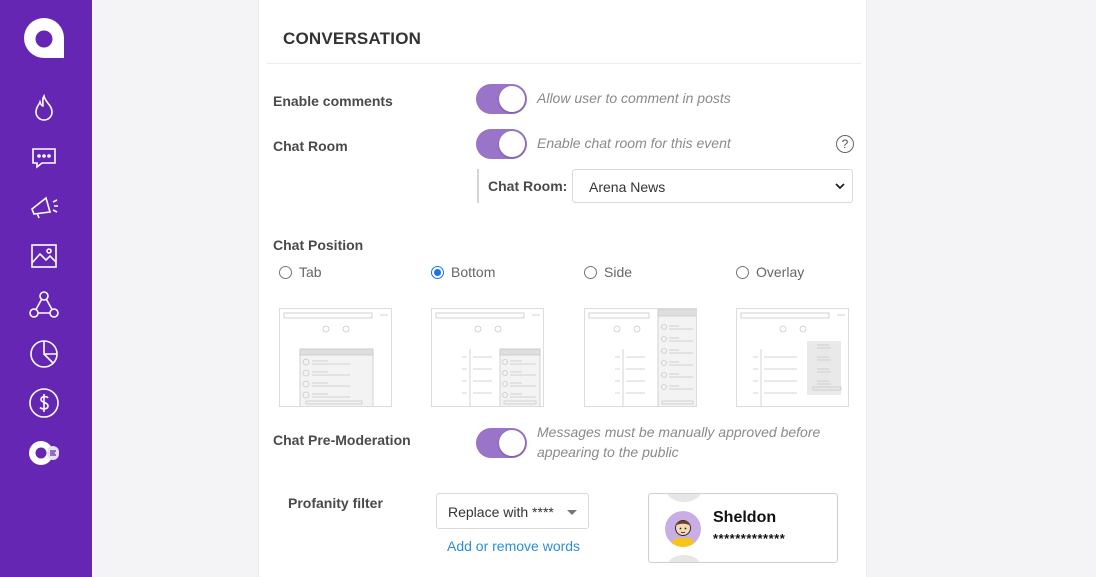  I want to click on tab-layout-preview, so click(335, 357).